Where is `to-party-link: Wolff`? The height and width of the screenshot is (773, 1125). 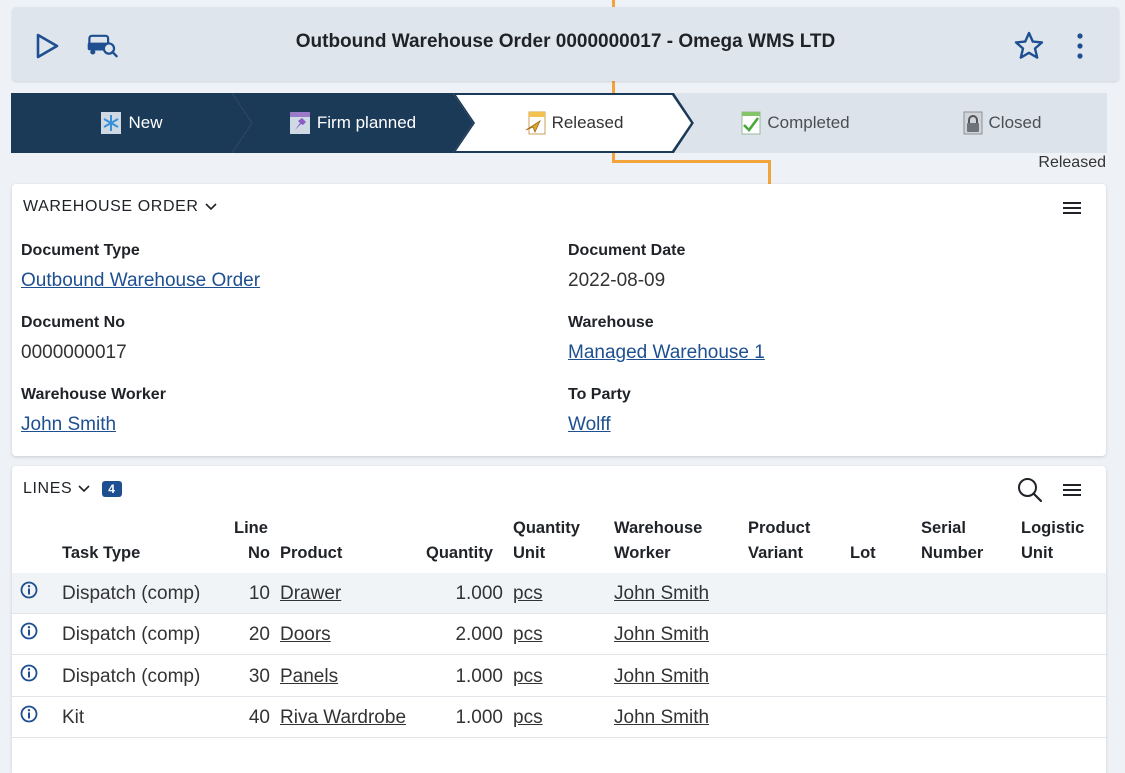
to-party-link: Wolff is located at coordinates (589, 425).